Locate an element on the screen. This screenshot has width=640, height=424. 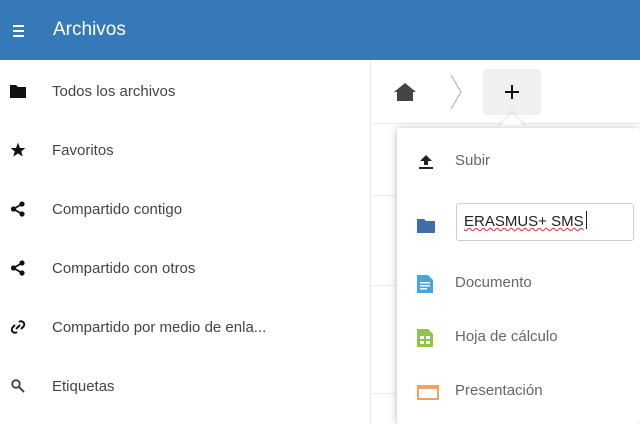
breadcrumb-separator-icon is located at coordinates (456, 92).